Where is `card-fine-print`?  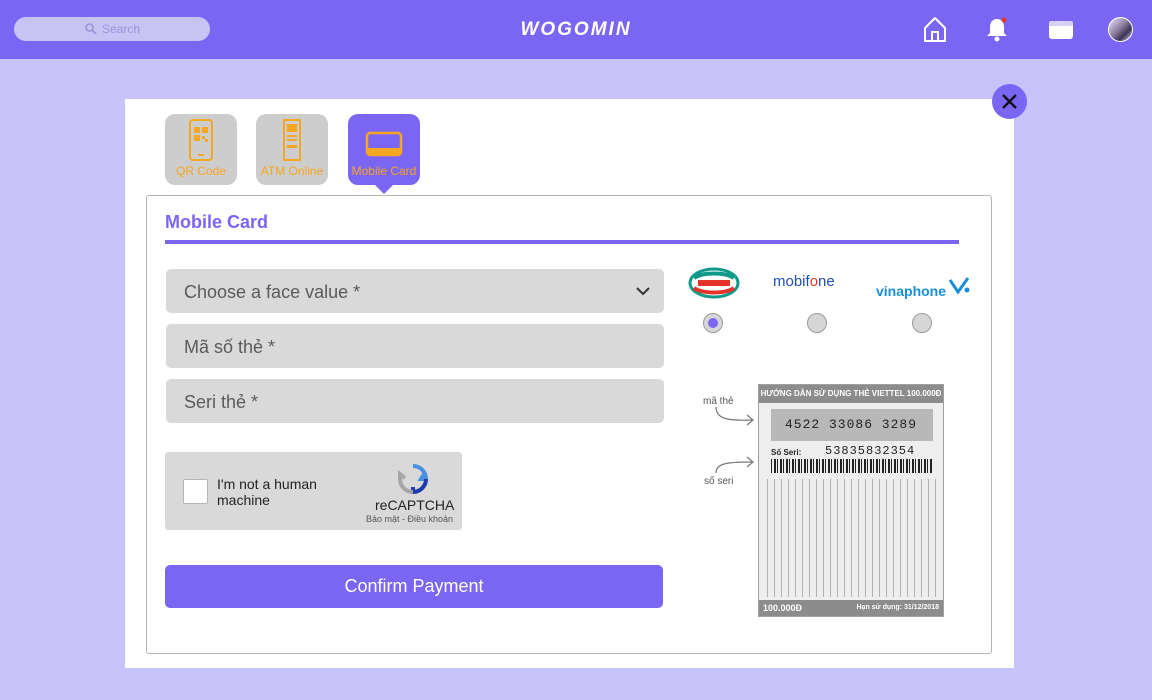
card-fine-print is located at coordinates (852, 538).